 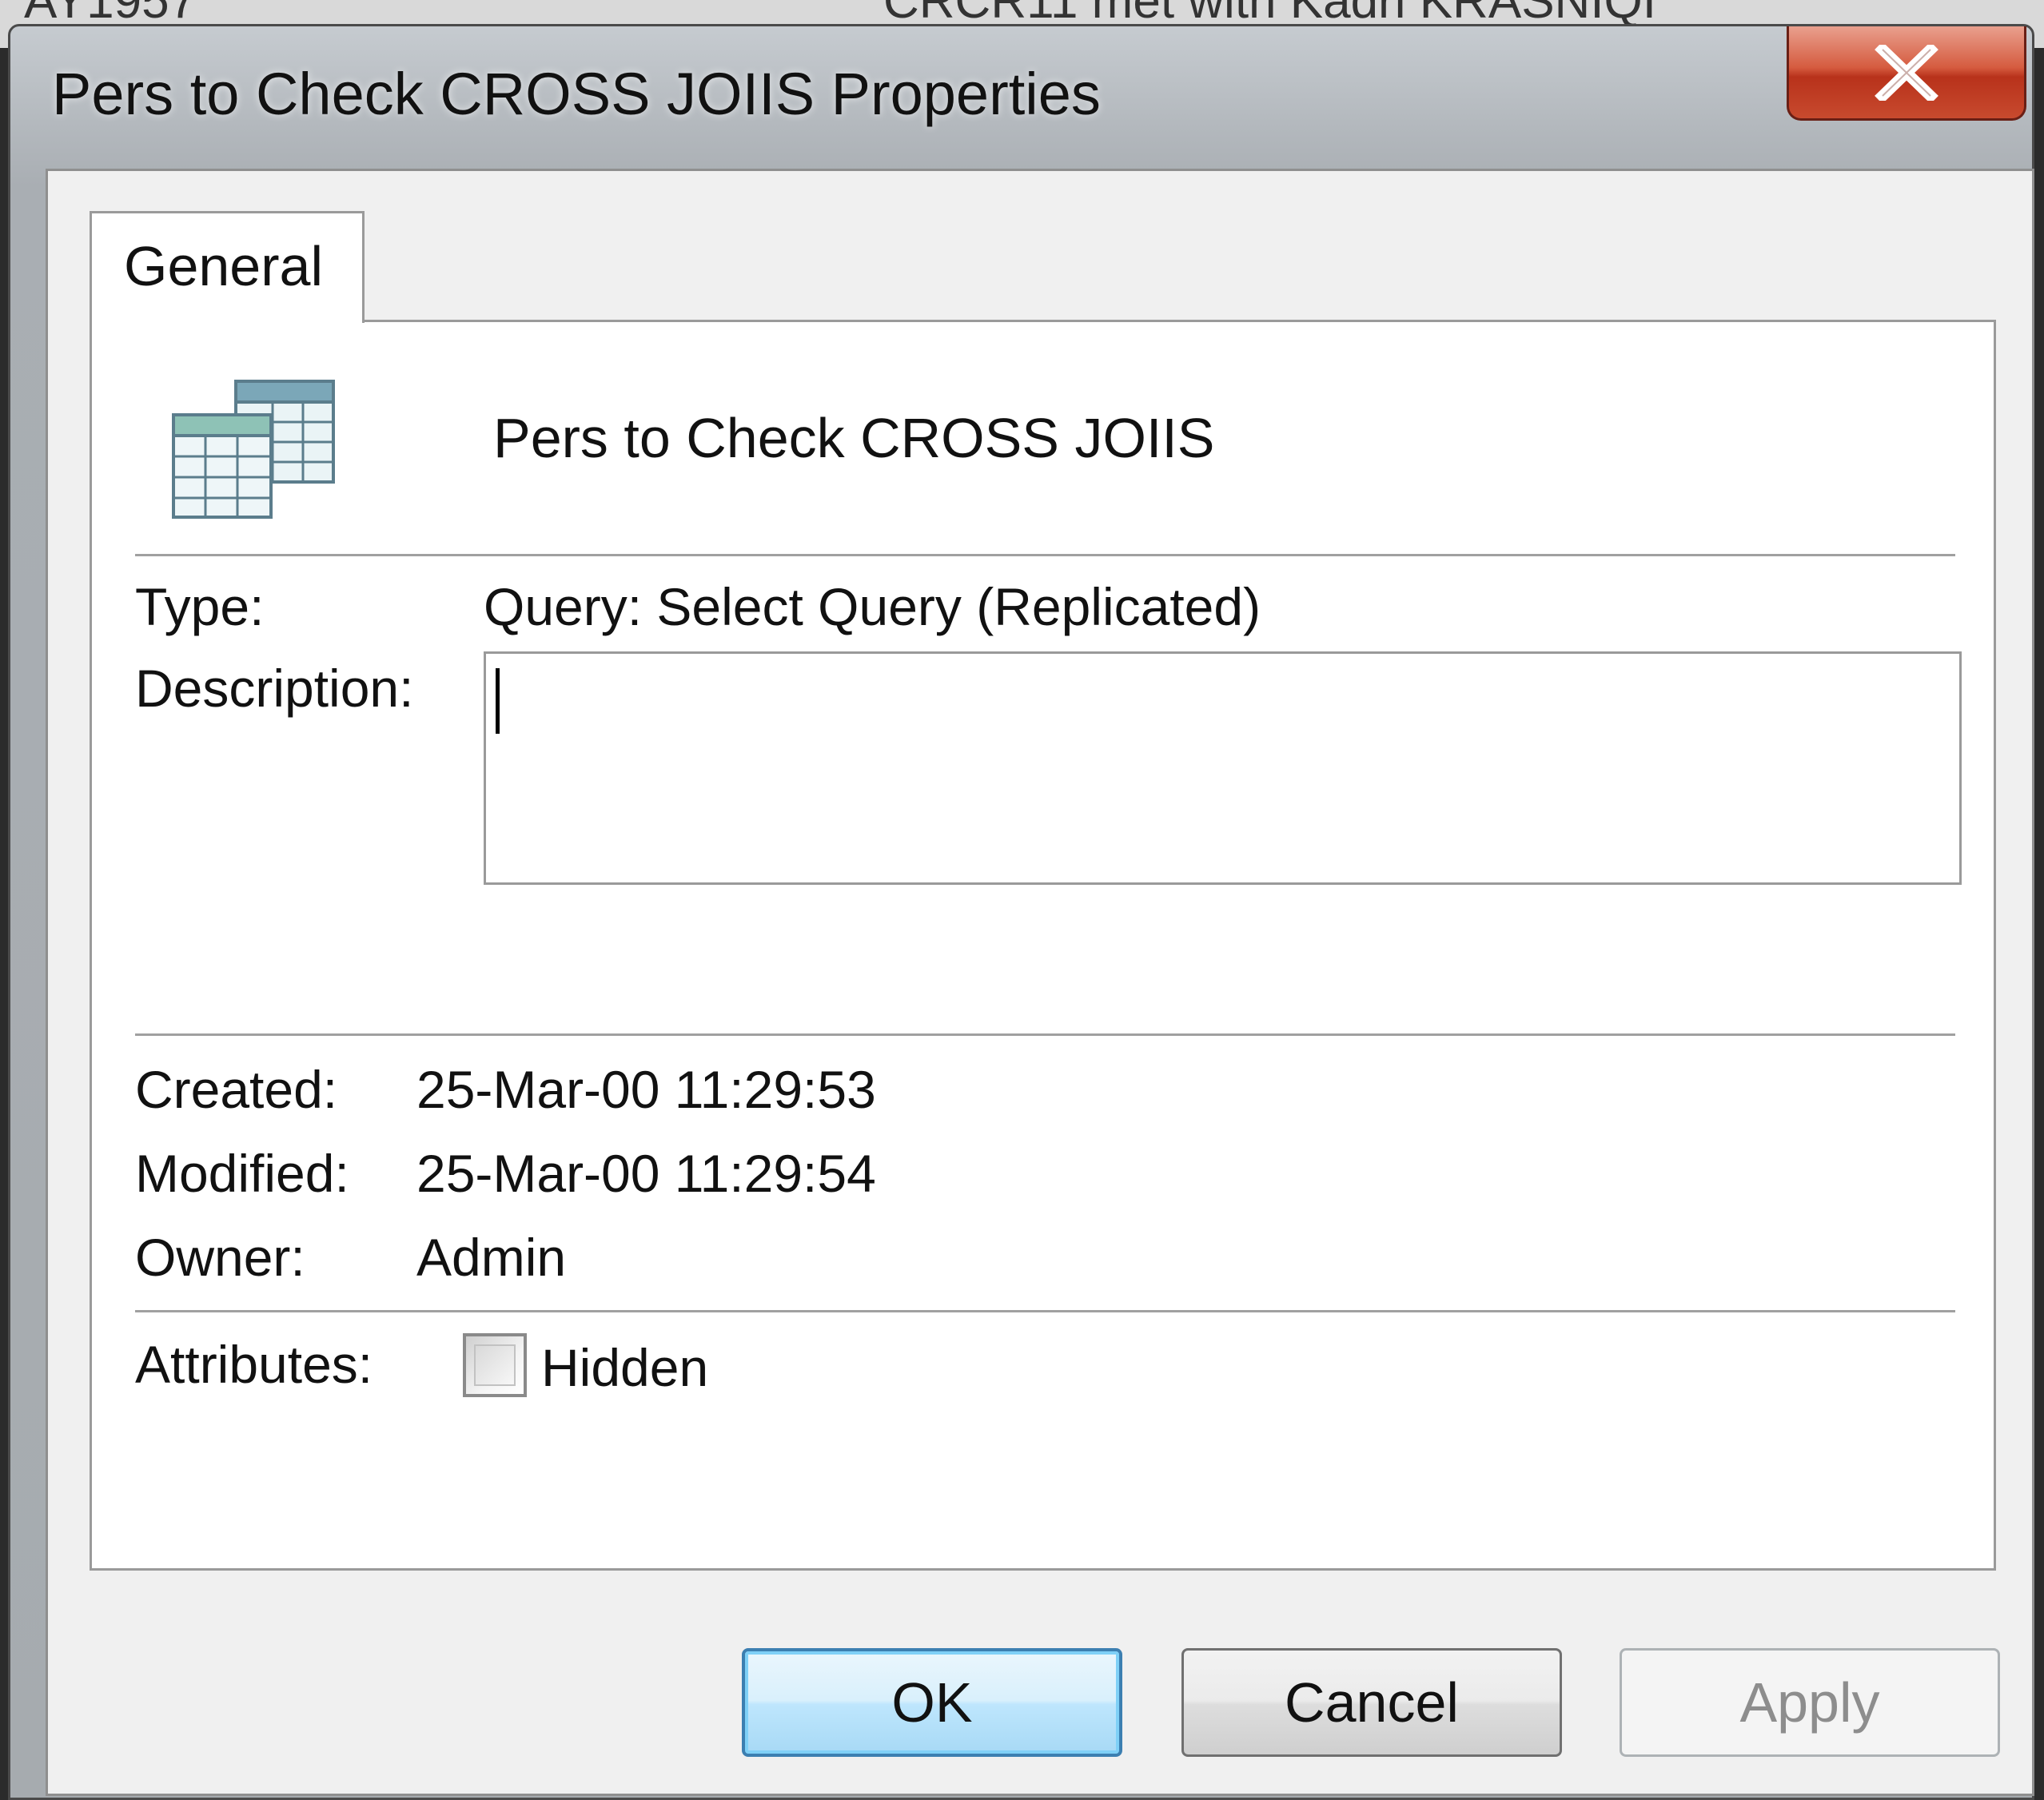 What do you see at coordinates (646, 1173) in the screenshot?
I see `modified-value: 25-Mar-00 11:29:54` at bounding box center [646, 1173].